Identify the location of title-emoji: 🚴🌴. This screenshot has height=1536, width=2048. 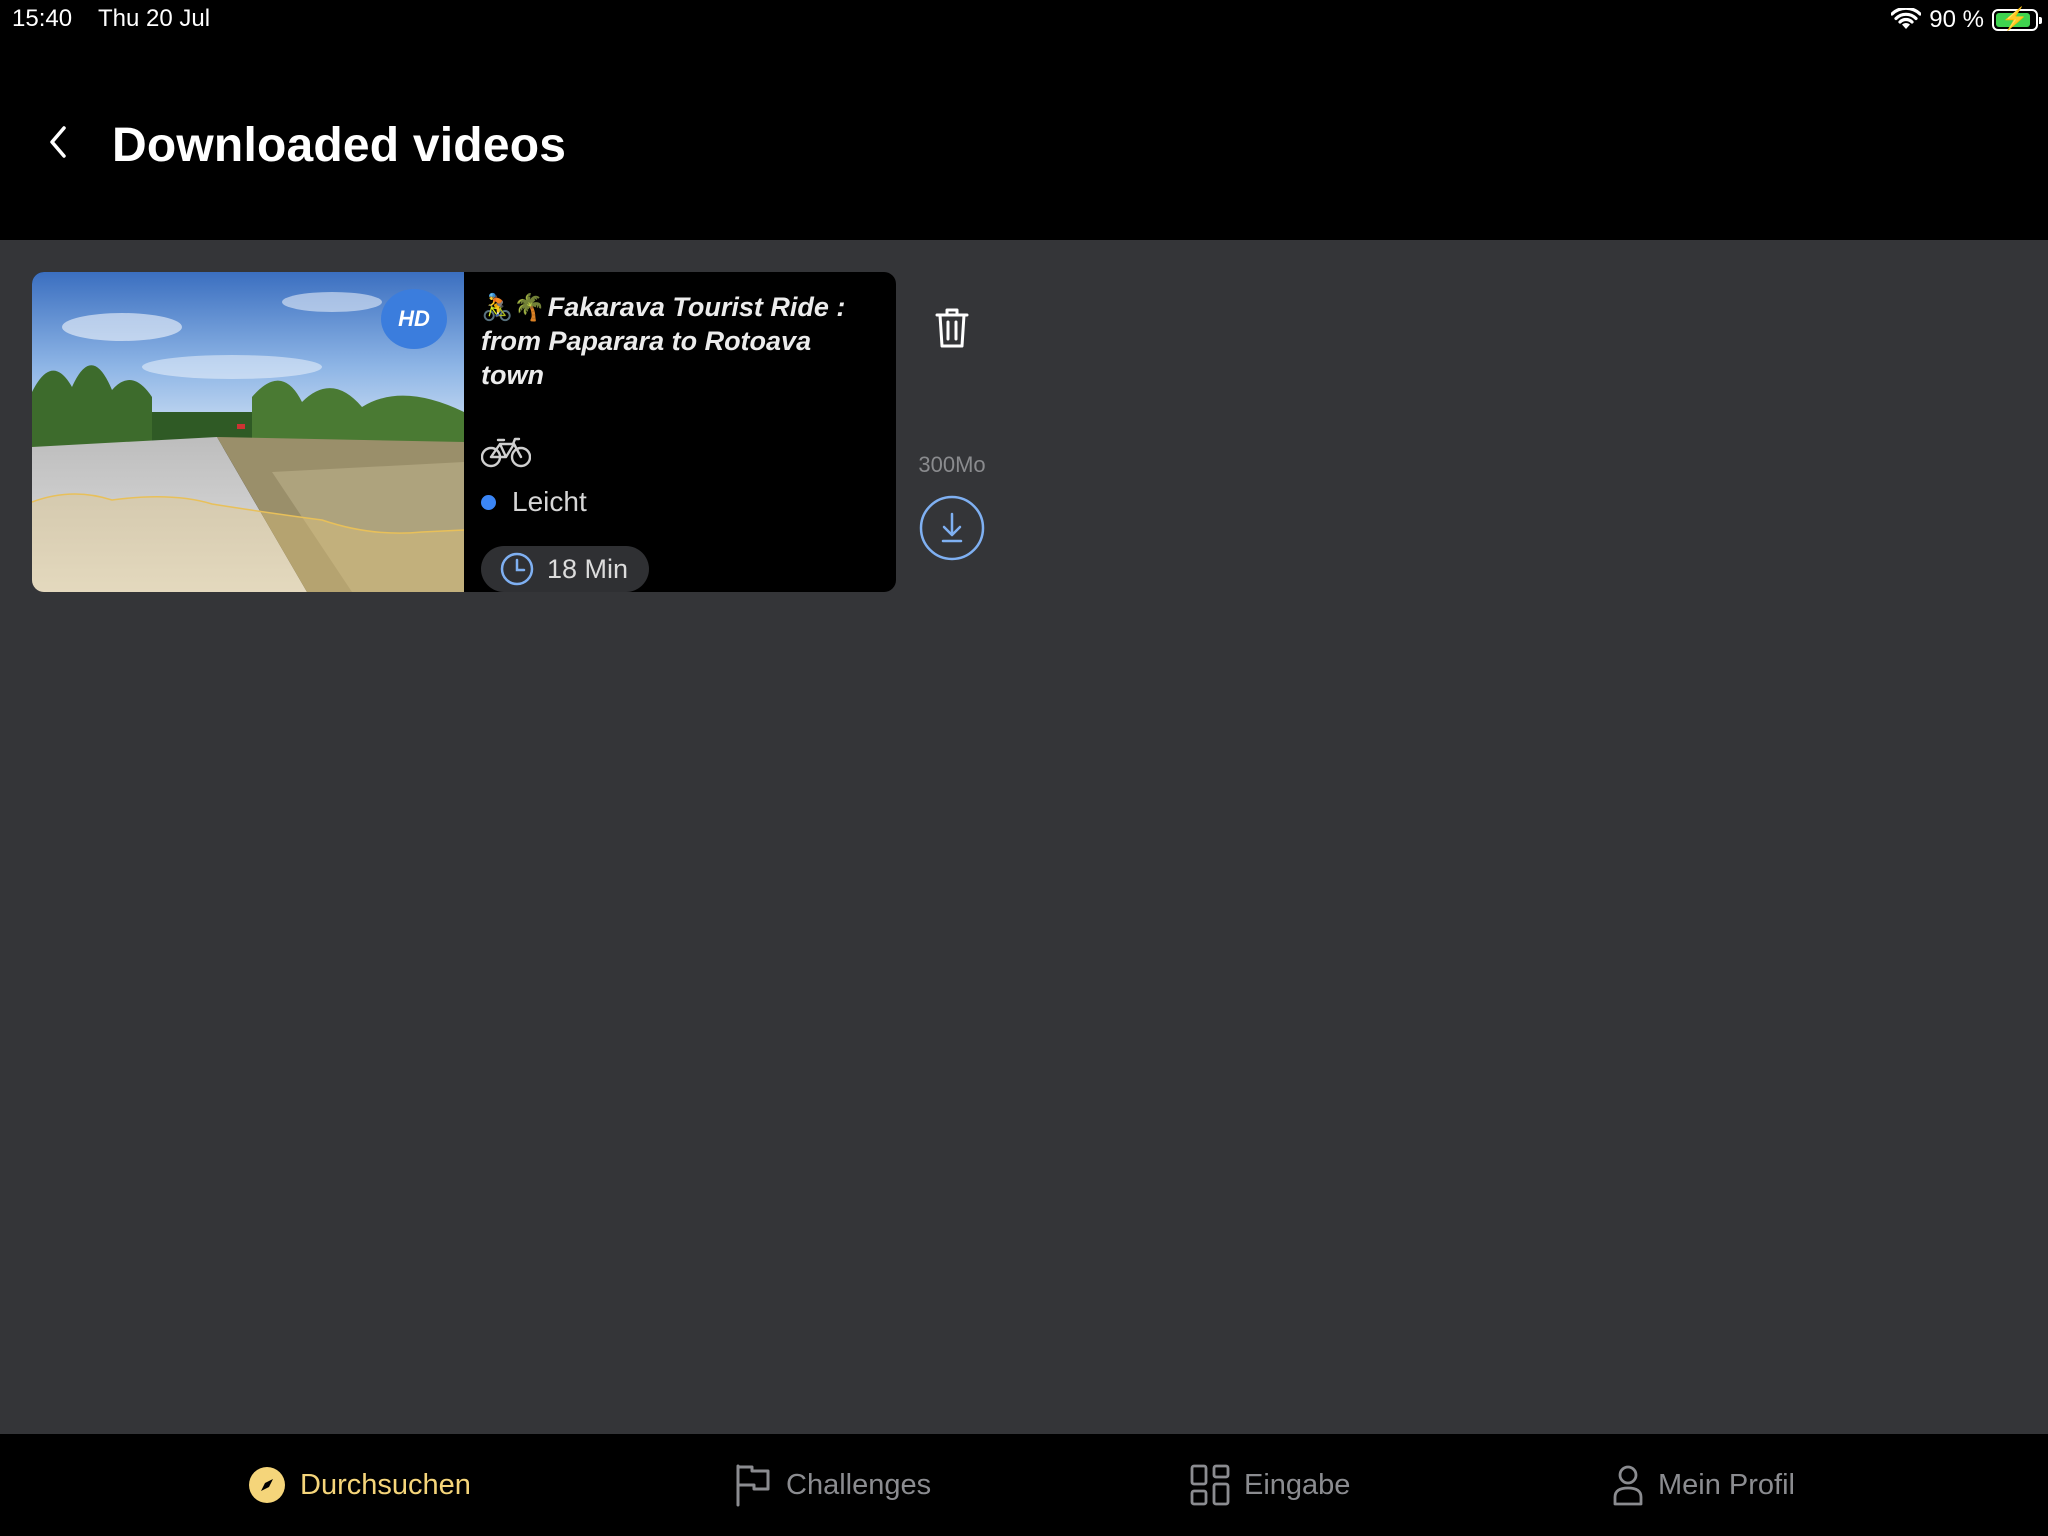
(513, 307).